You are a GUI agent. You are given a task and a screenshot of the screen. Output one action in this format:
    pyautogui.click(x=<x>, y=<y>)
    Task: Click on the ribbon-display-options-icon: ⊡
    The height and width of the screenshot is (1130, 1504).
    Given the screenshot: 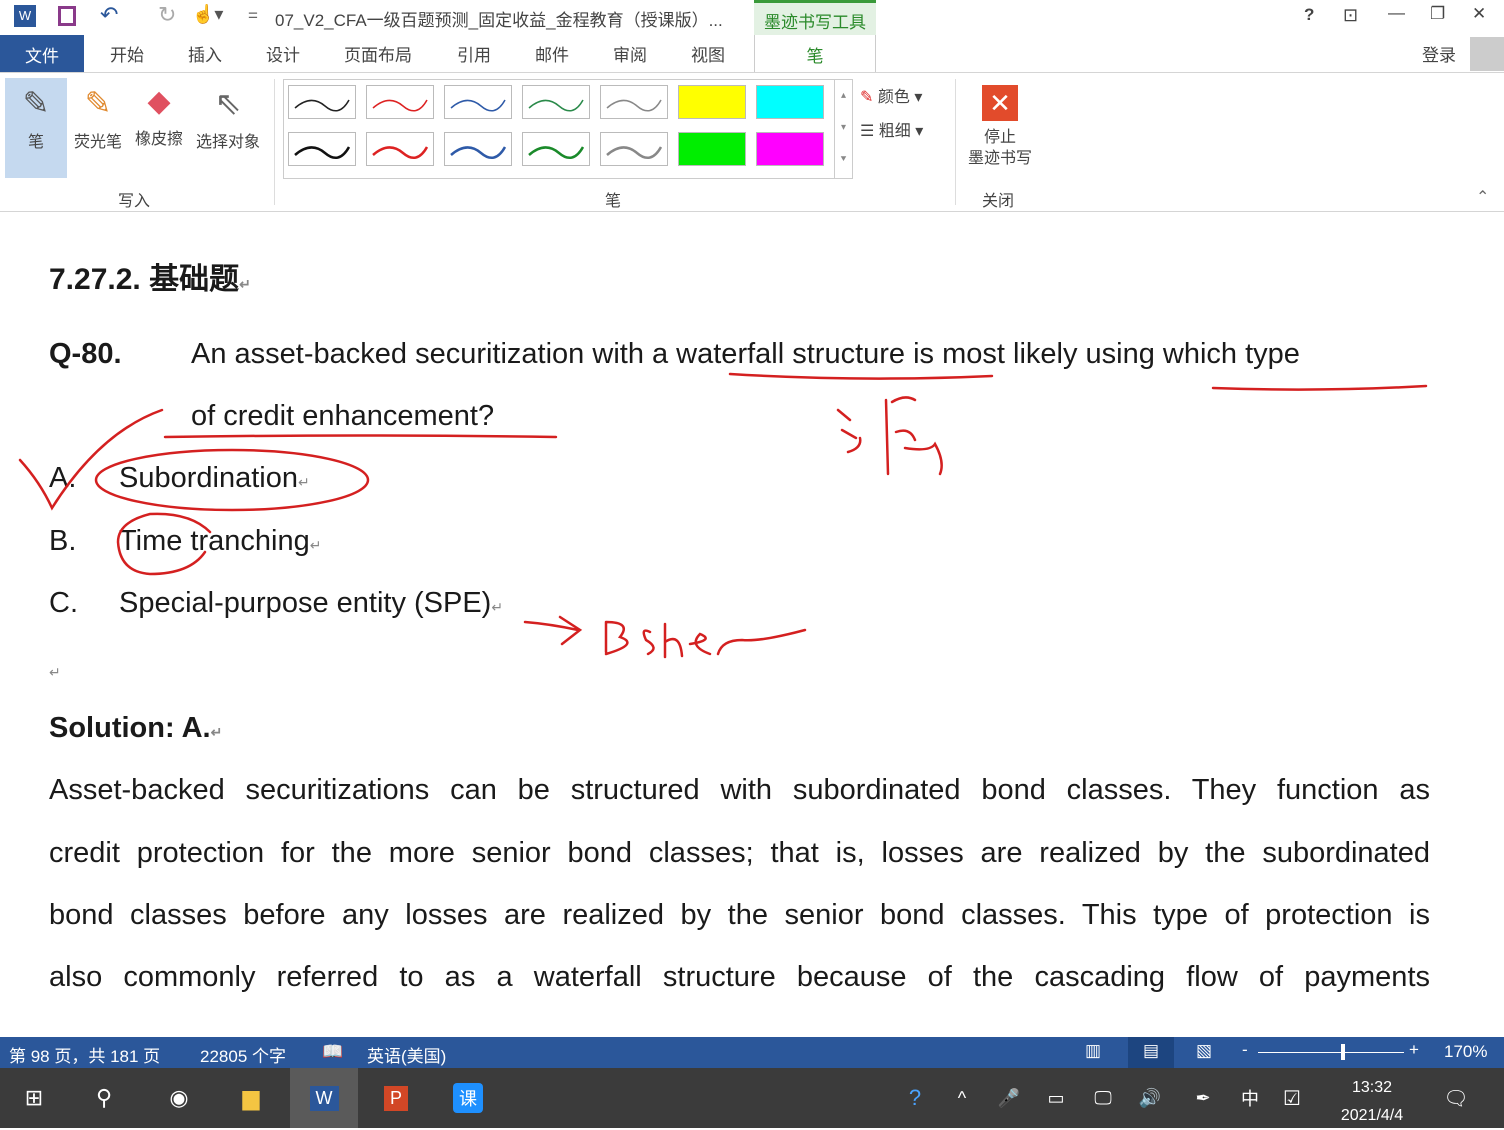 What is the action you would take?
    pyautogui.click(x=1350, y=15)
    